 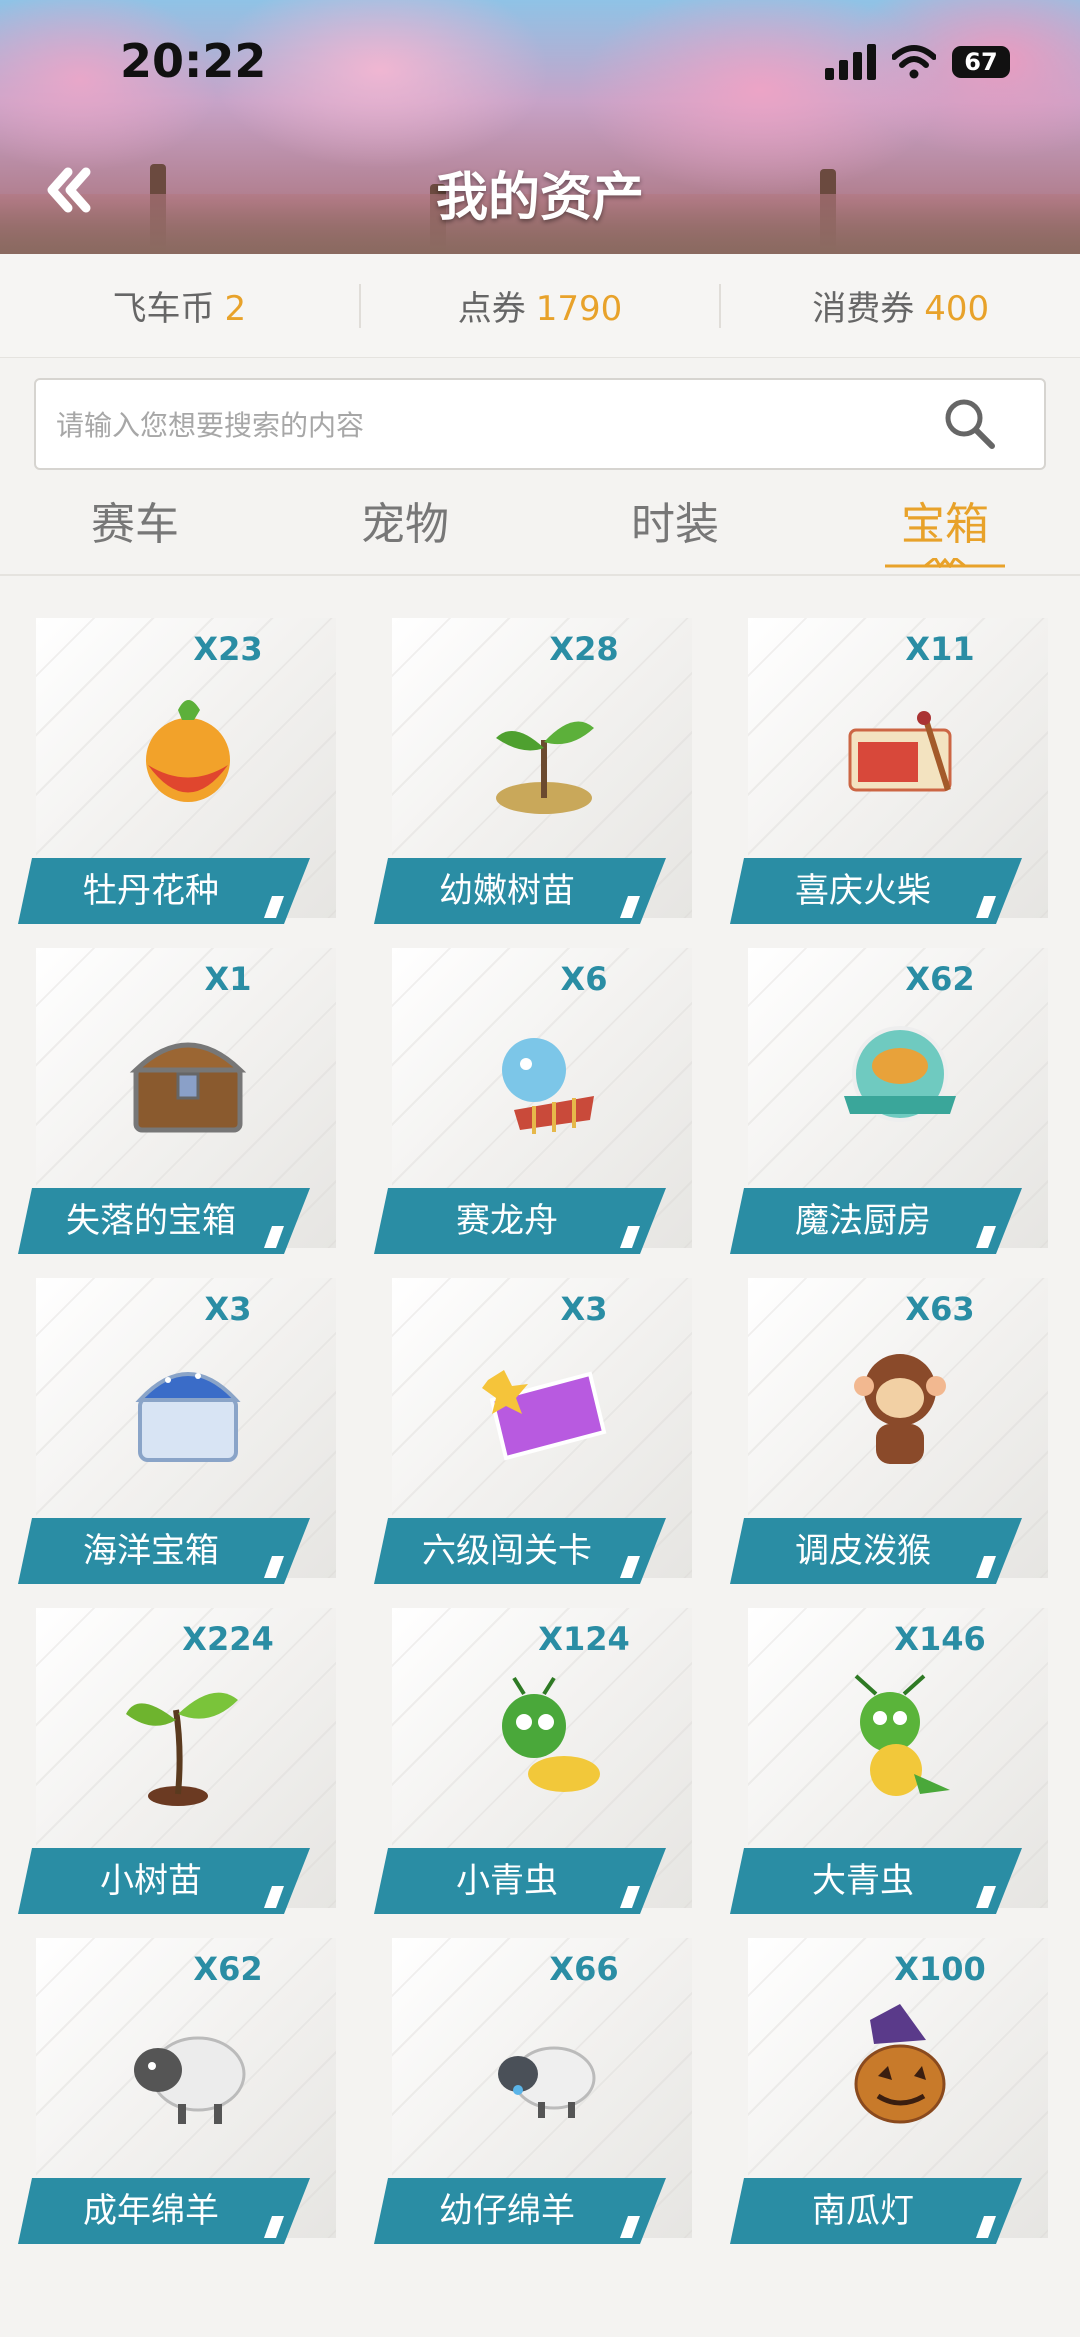 What do you see at coordinates (540, 127) in the screenshot?
I see `header: 20:22 67 我的资产` at bounding box center [540, 127].